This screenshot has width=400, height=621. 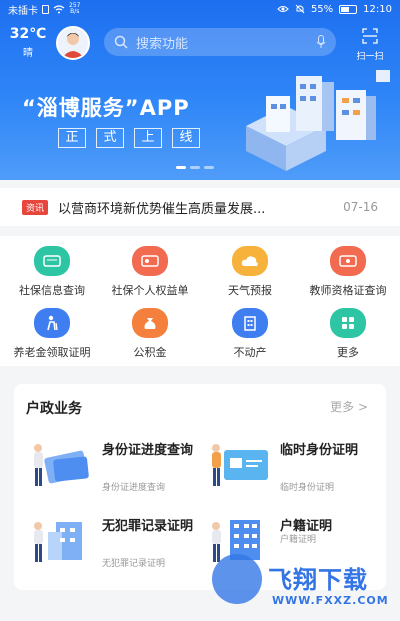 I want to click on news-ticker: 资讯 以营商环境新优势催生高质量发展... 07-16, so click(x=200, y=207).